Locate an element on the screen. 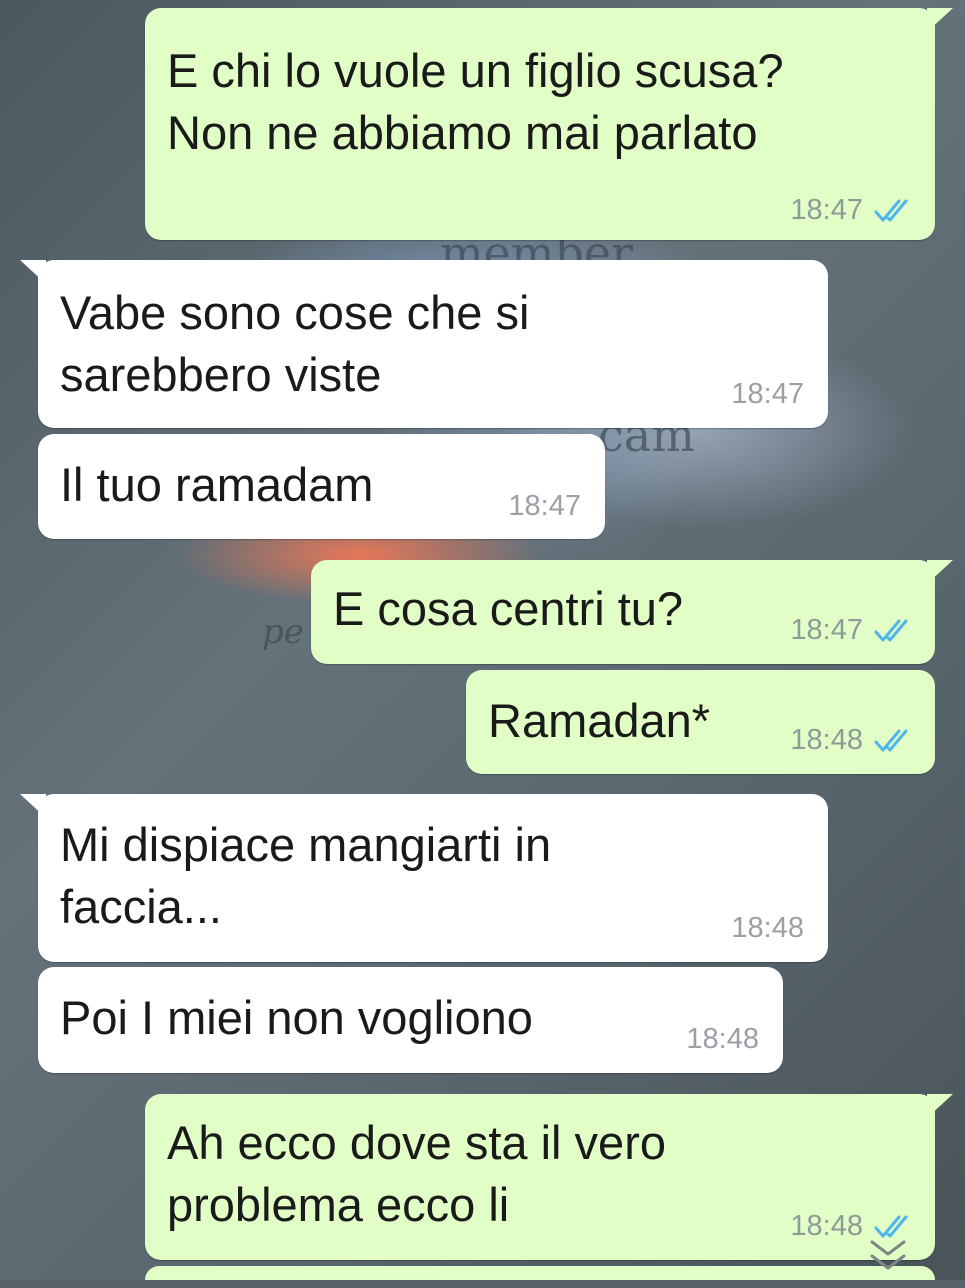  message-bubble-incoming: Mi dispiace mangiarti in faccia... 18:48 is located at coordinates (424, 878).